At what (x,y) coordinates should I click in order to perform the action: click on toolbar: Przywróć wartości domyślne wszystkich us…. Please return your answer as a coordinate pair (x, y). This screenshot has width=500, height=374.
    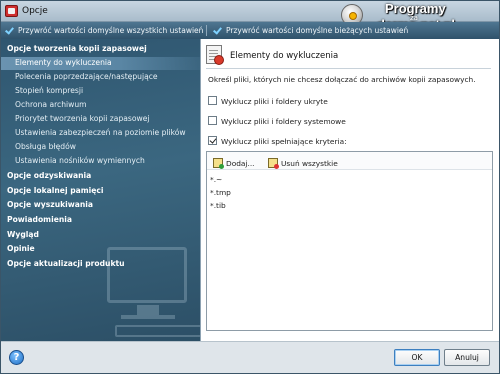
    Looking at the image, I should click on (250, 30).